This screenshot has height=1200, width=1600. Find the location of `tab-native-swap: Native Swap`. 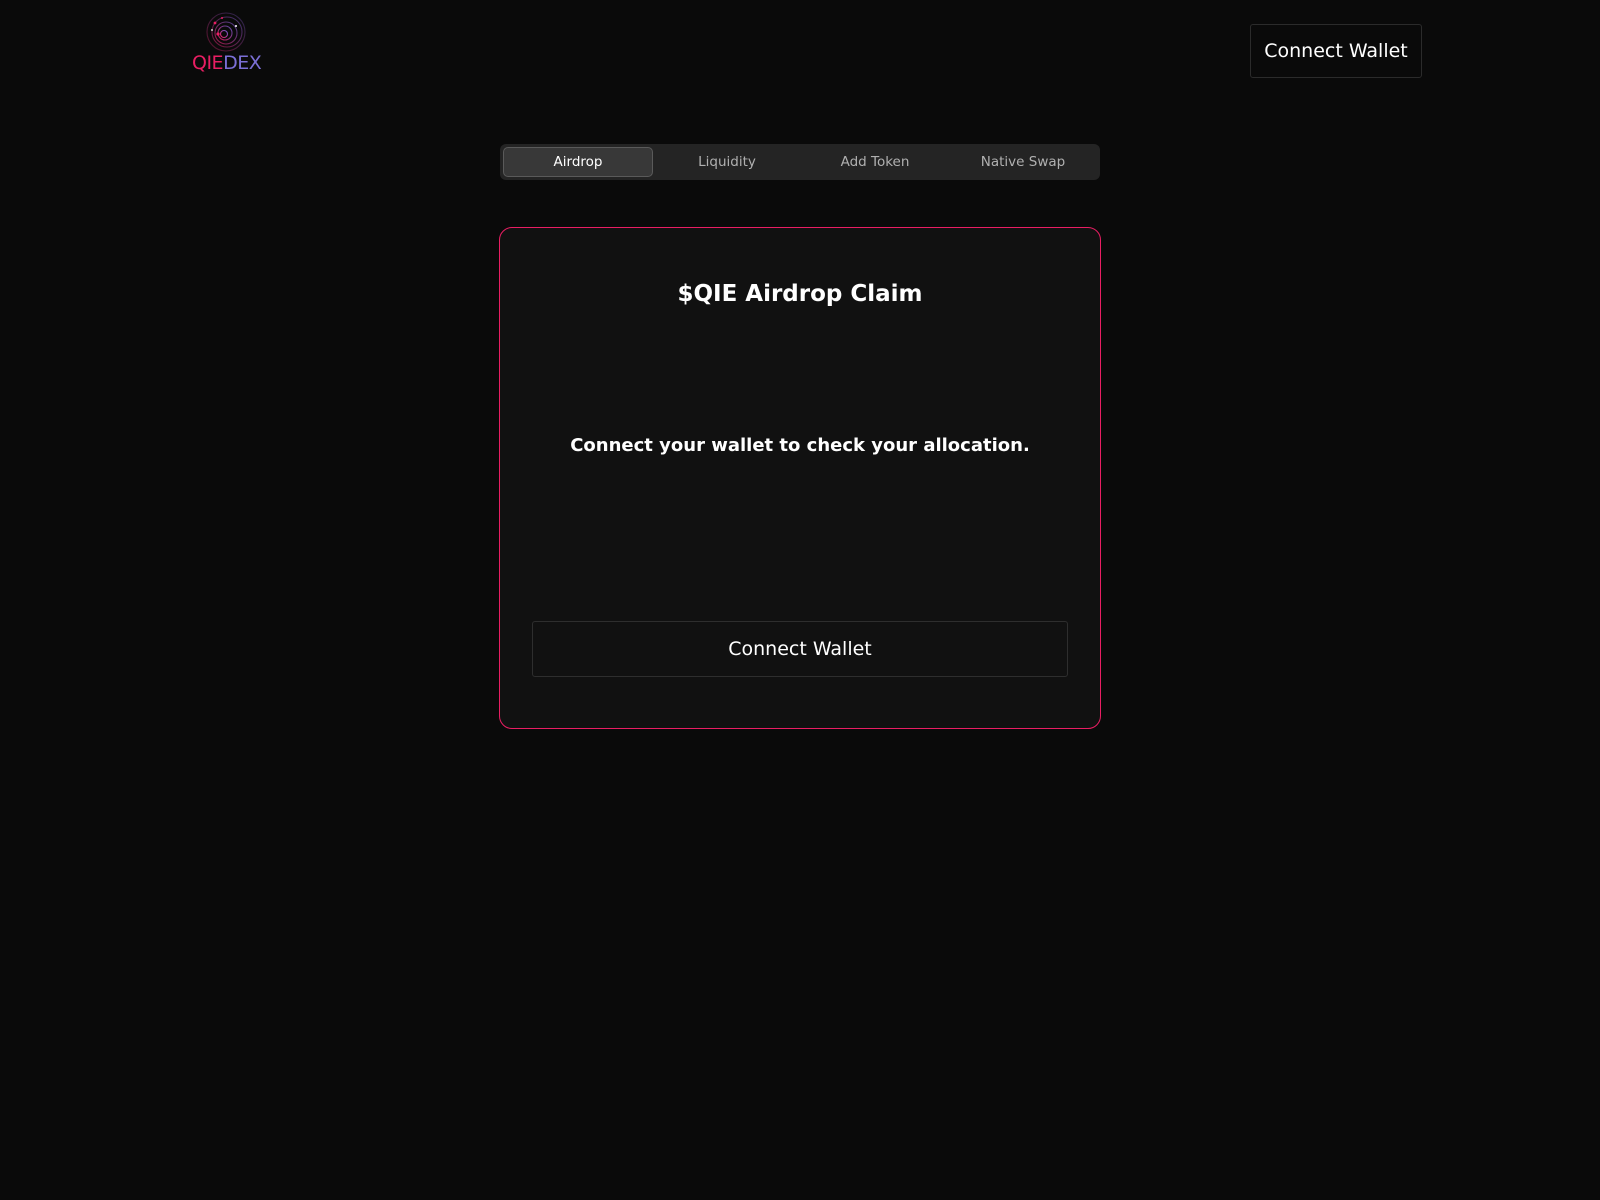

tab-native-swap: Native Swap is located at coordinates (1023, 162).